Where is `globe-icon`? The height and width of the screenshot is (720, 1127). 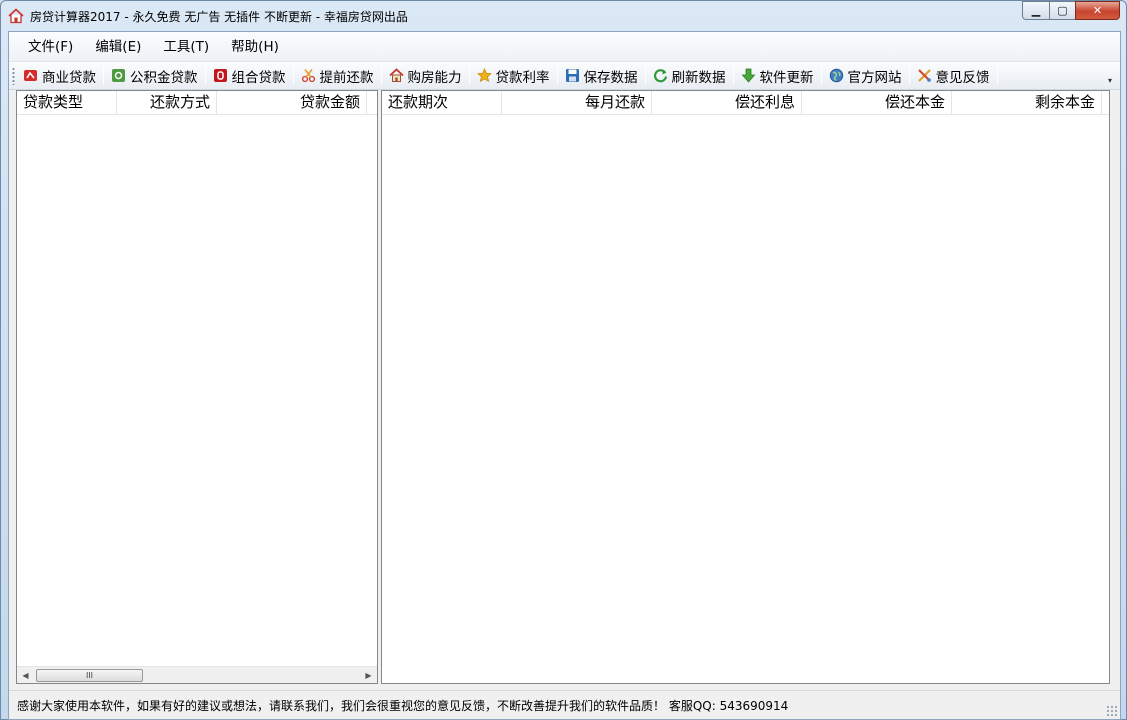
globe-icon is located at coordinates (836, 75).